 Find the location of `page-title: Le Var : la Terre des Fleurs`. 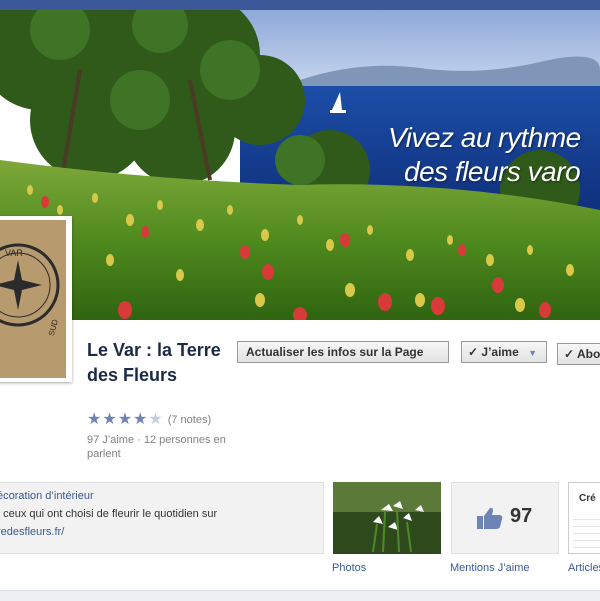

page-title: Le Var : la Terre des Fleurs is located at coordinates (154, 362).